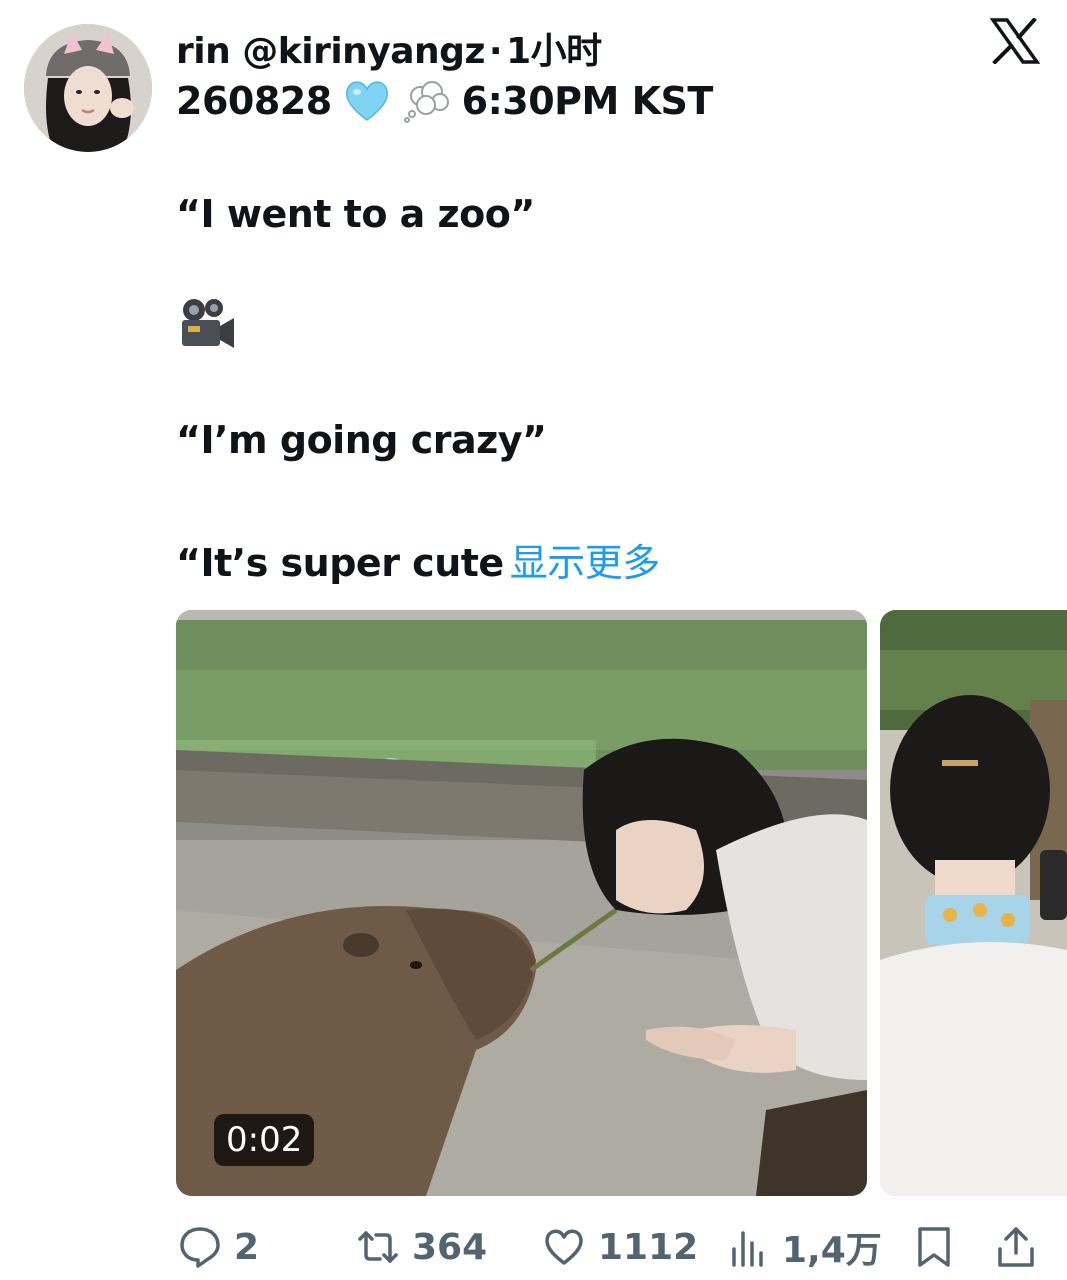 The width and height of the screenshot is (1067, 1280). I want to click on reply-icon, so click(200, 1247).